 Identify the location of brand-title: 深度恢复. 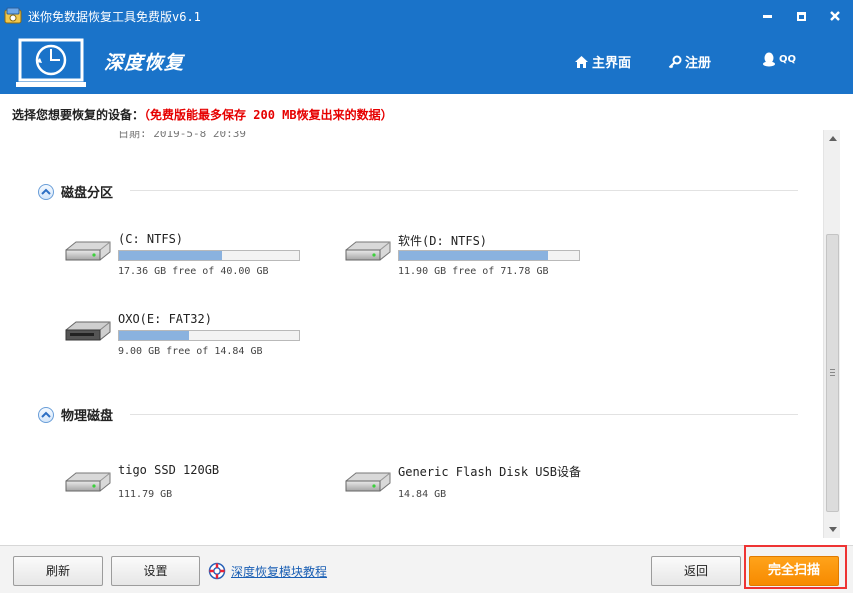
(144, 63).